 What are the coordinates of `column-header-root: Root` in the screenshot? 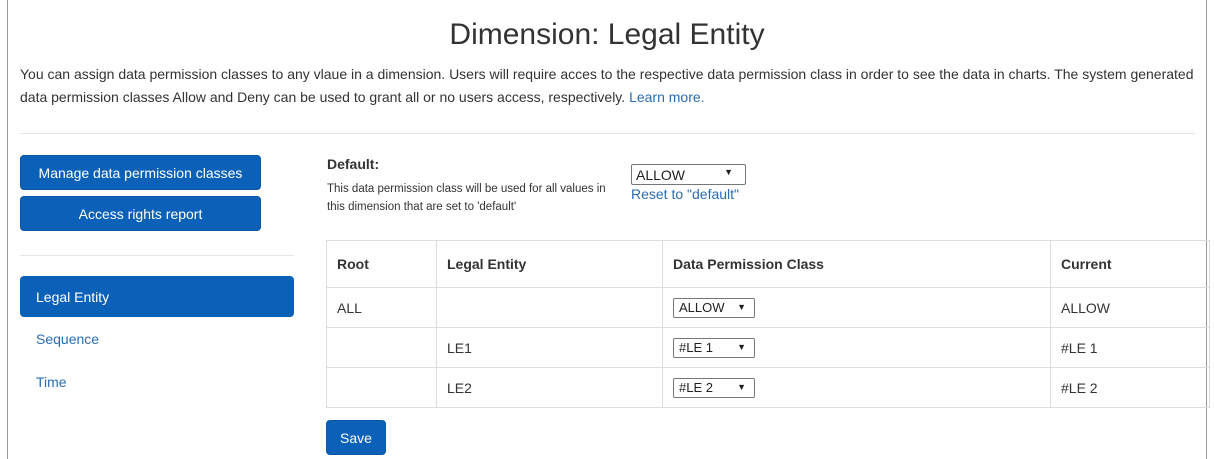 It's located at (381, 264).